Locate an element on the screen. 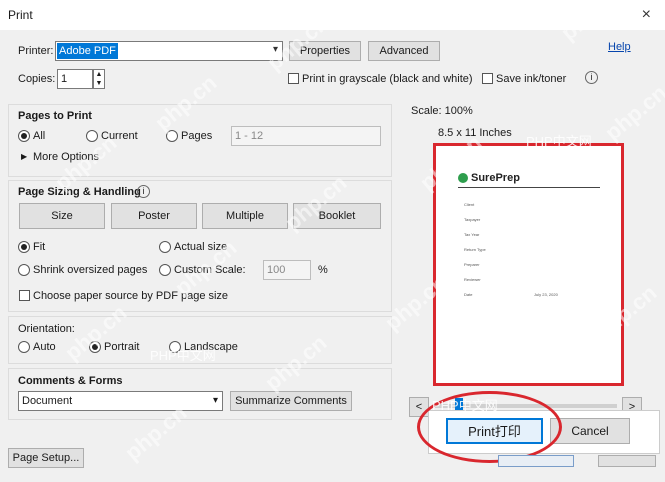  tab-size: Size is located at coordinates (62, 216).